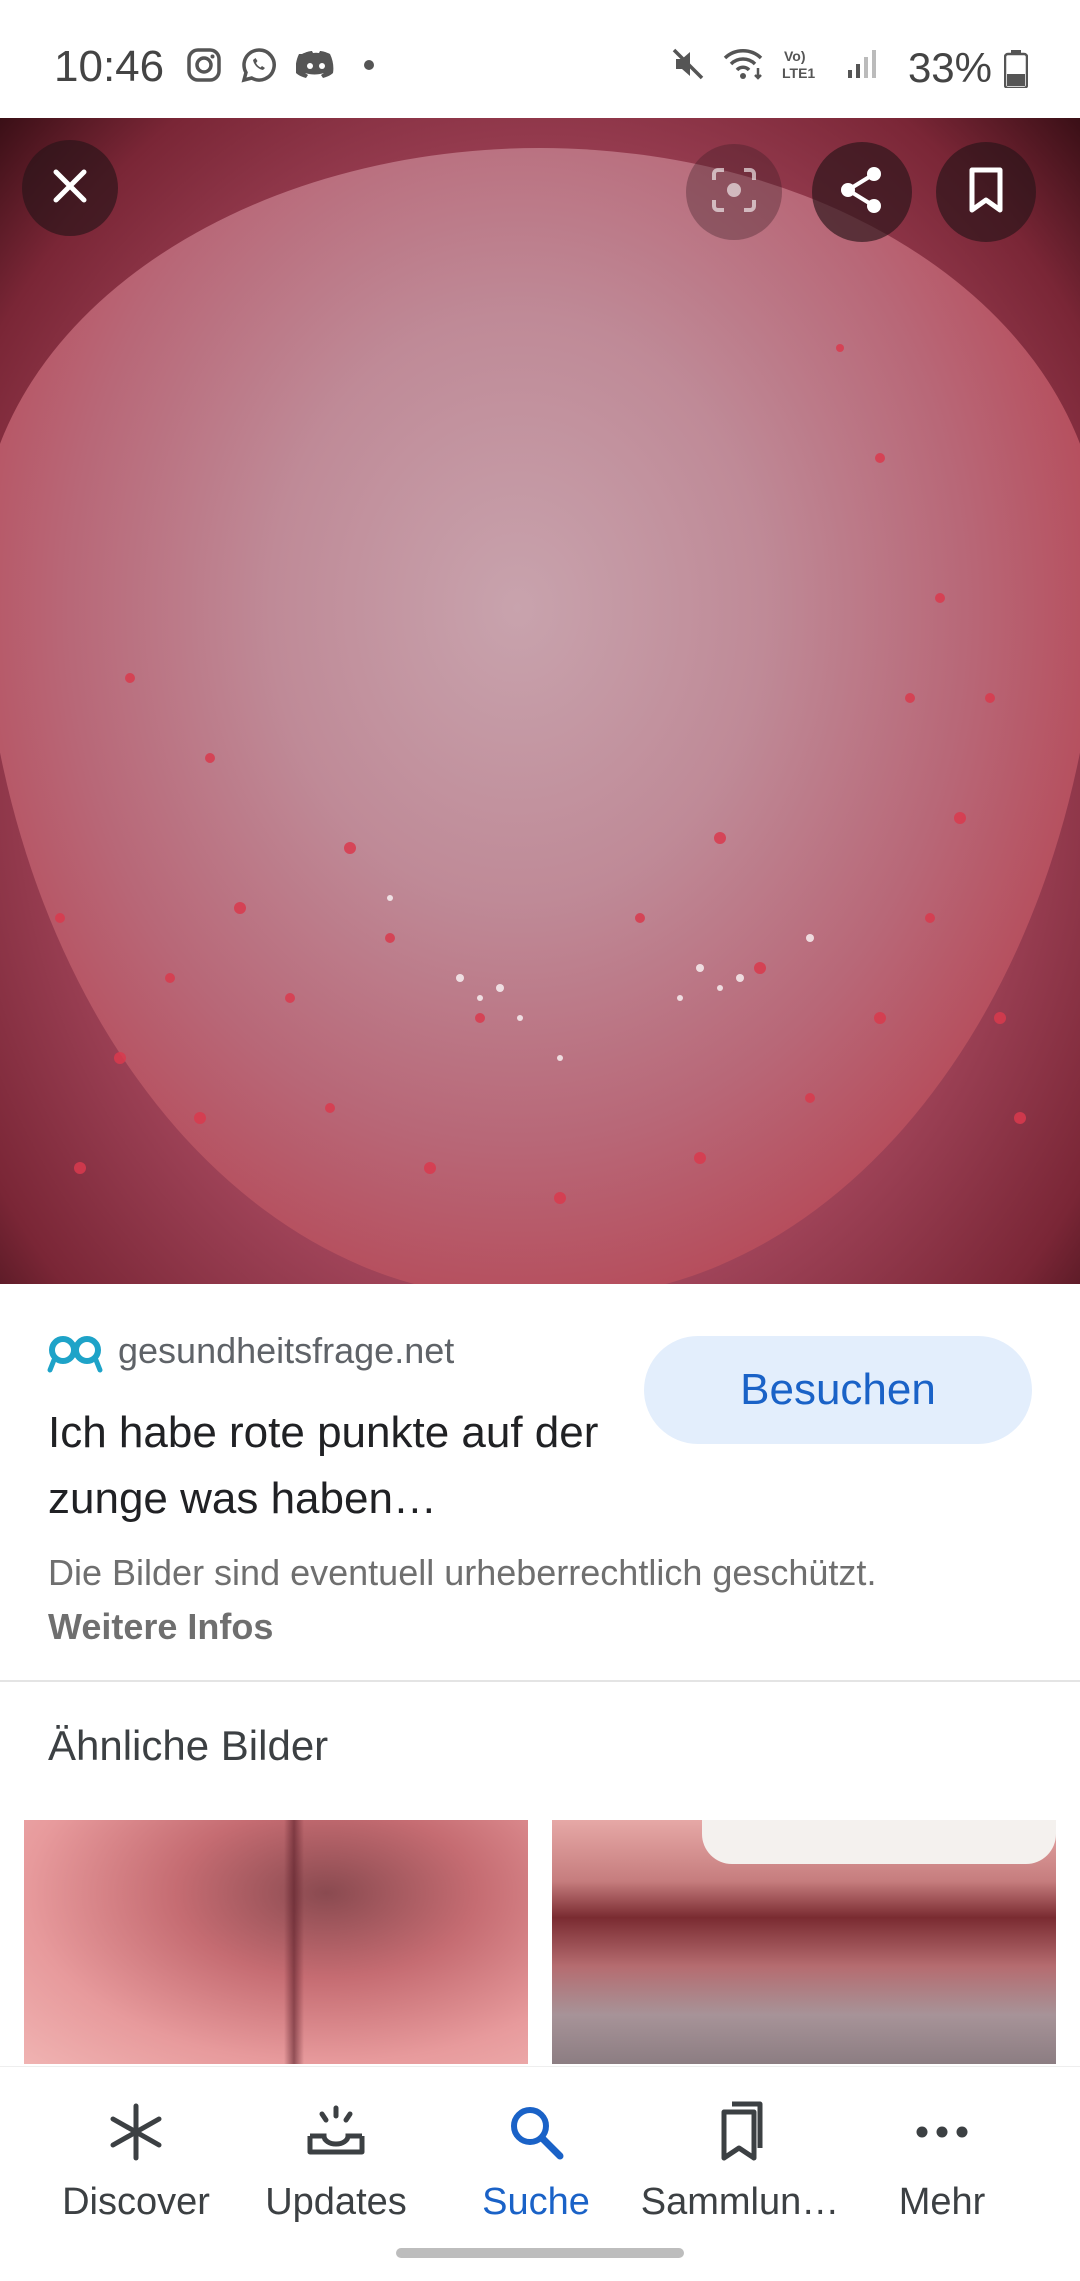  What do you see at coordinates (259, 67) in the screenshot?
I see `whatsapp-icon` at bounding box center [259, 67].